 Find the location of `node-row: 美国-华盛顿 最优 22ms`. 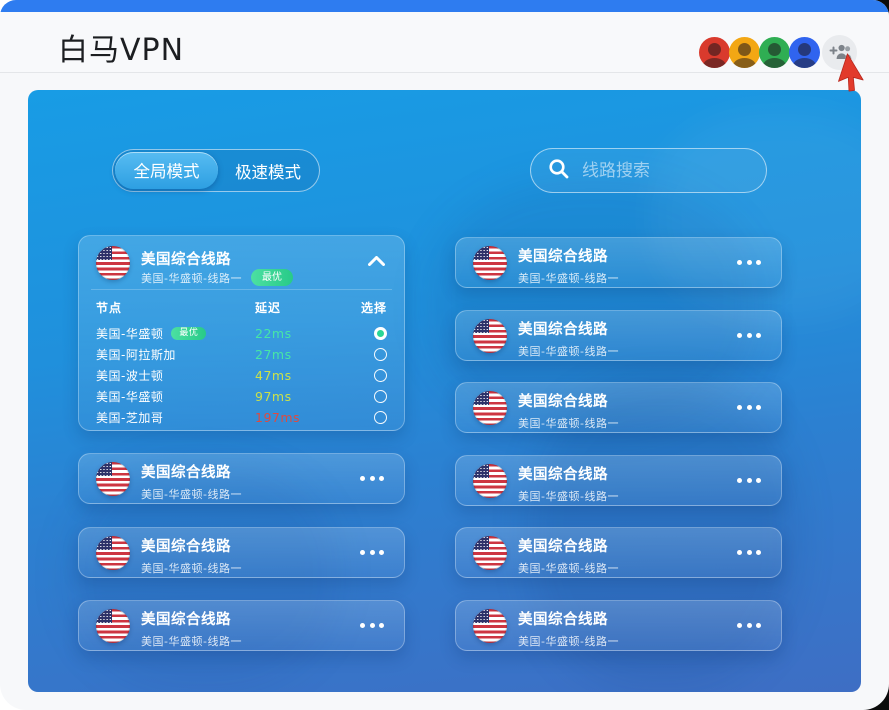

node-row: 美国-华盛顿 最优 22ms is located at coordinates (241, 333).